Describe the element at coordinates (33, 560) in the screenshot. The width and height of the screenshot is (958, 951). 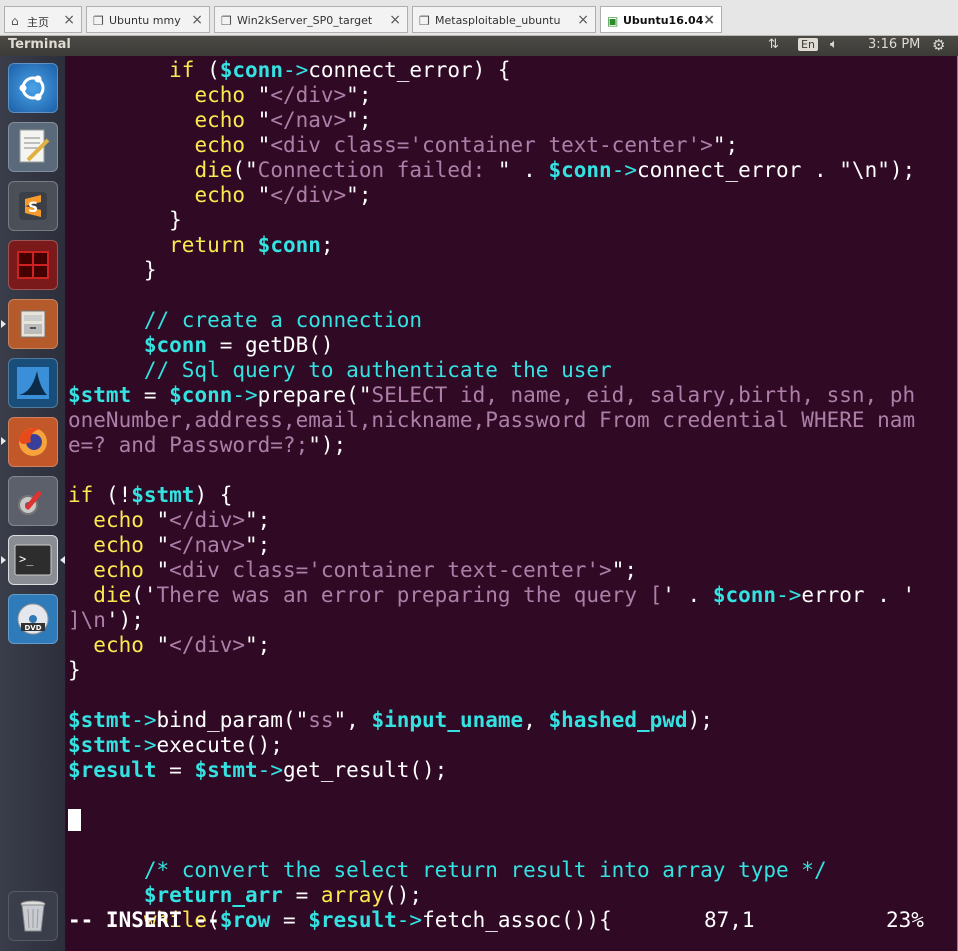
I see `terminal-icon: >_` at that location.